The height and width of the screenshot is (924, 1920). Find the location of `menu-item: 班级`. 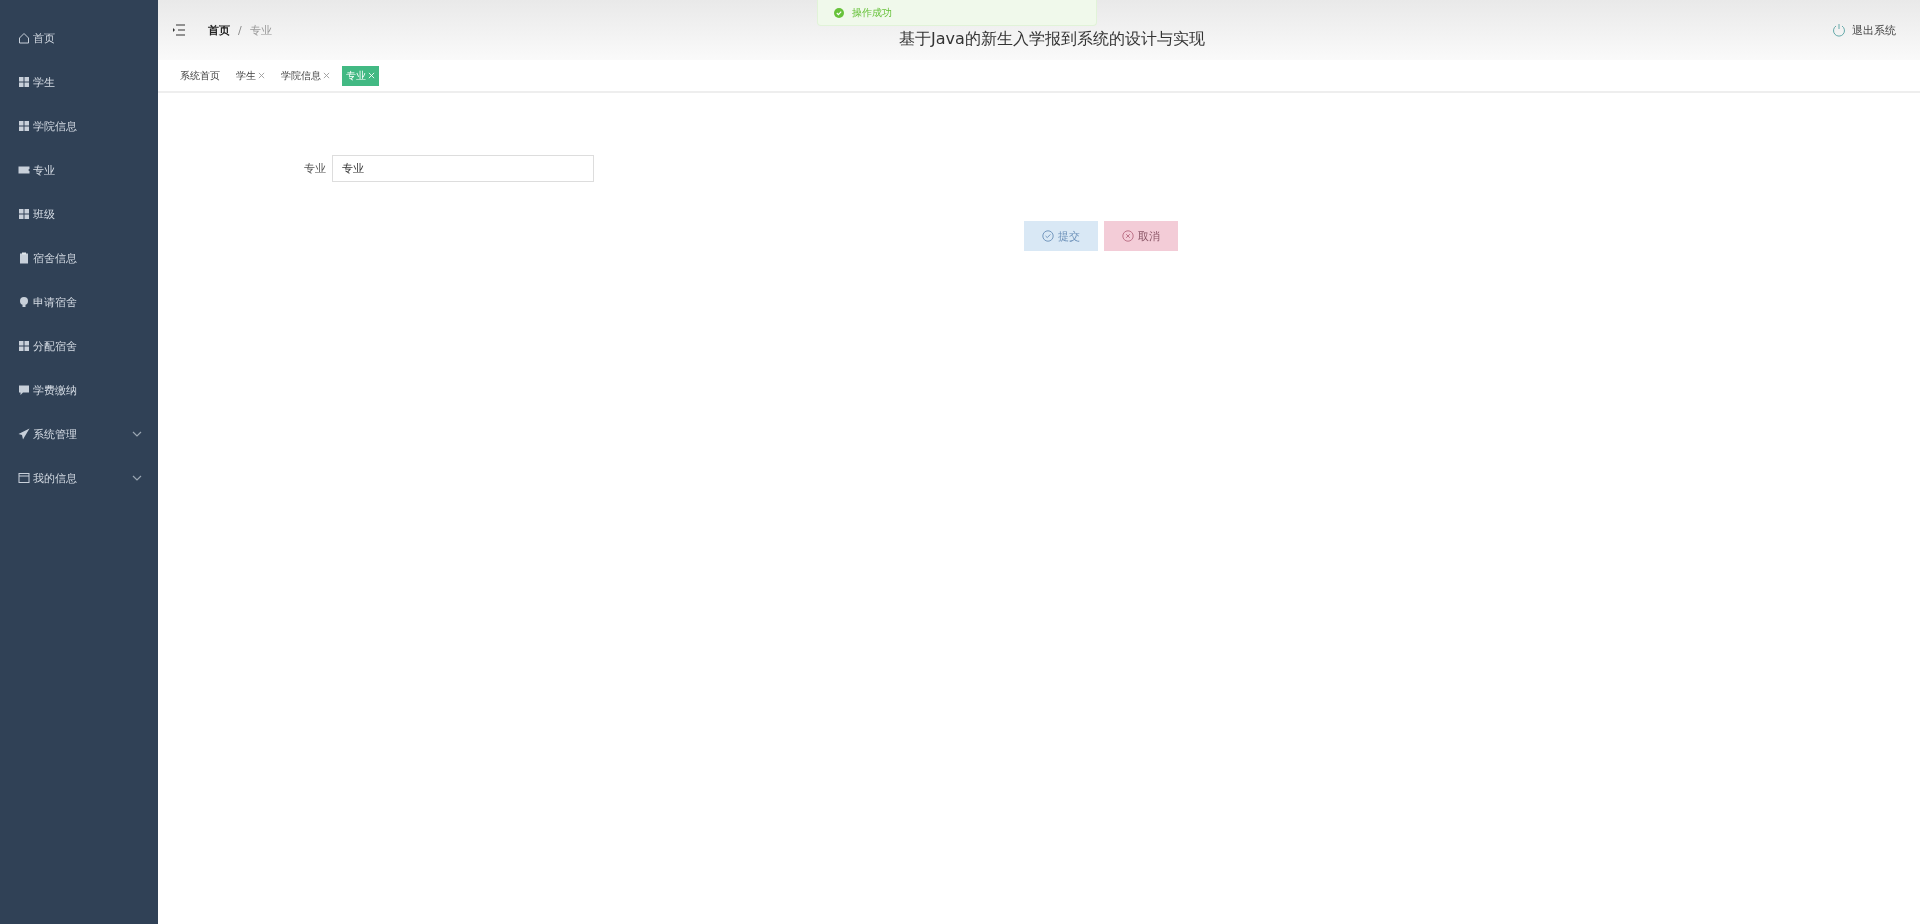

menu-item: 班级 is located at coordinates (79, 214).